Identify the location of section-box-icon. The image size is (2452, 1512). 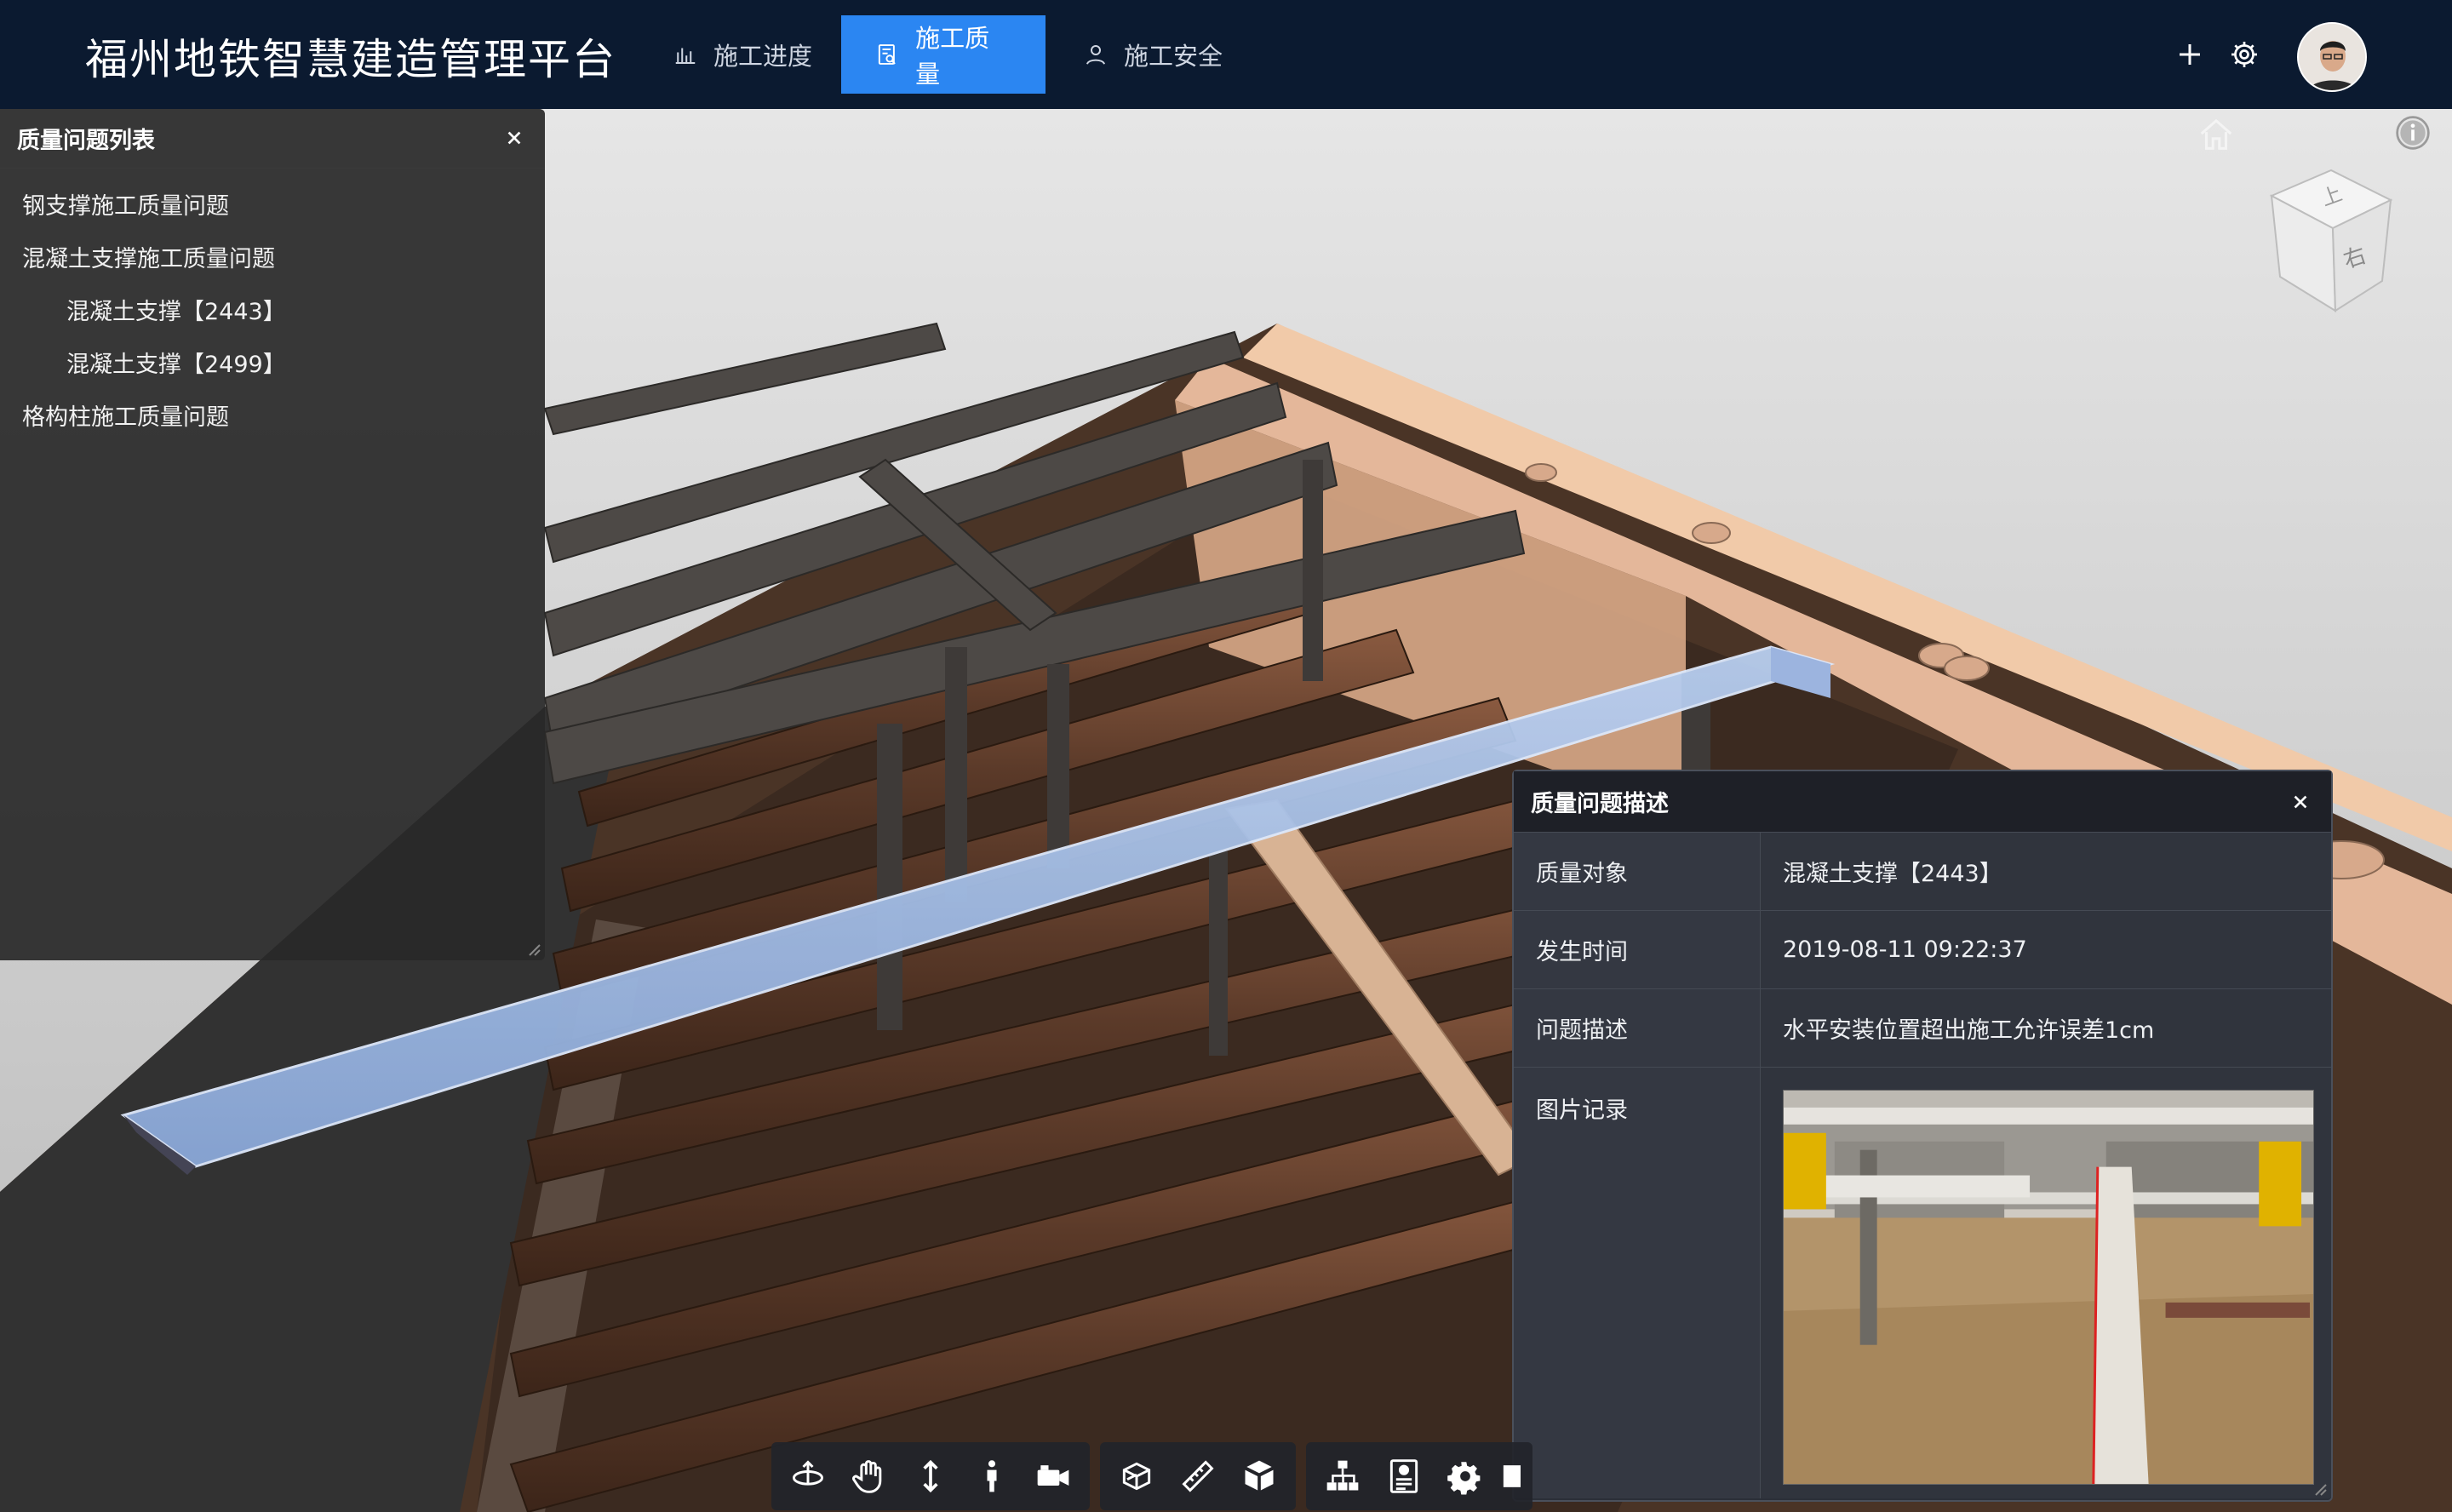
(1136, 1476).